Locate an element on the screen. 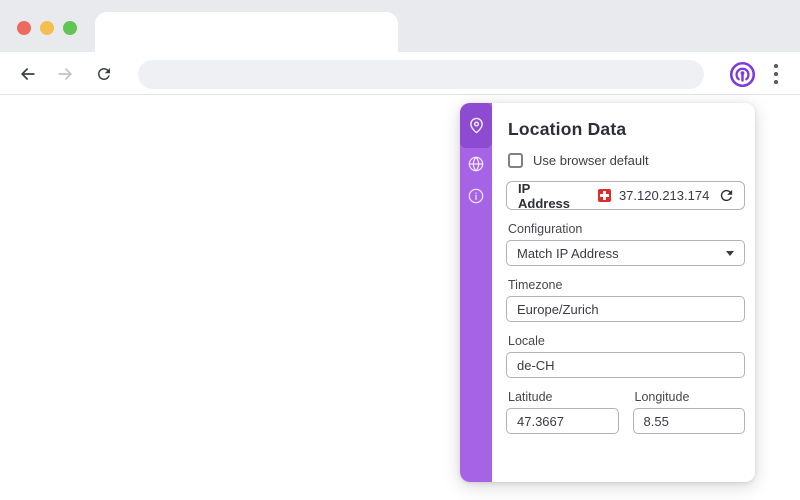  reload-button is located at coordinates (104, 74).